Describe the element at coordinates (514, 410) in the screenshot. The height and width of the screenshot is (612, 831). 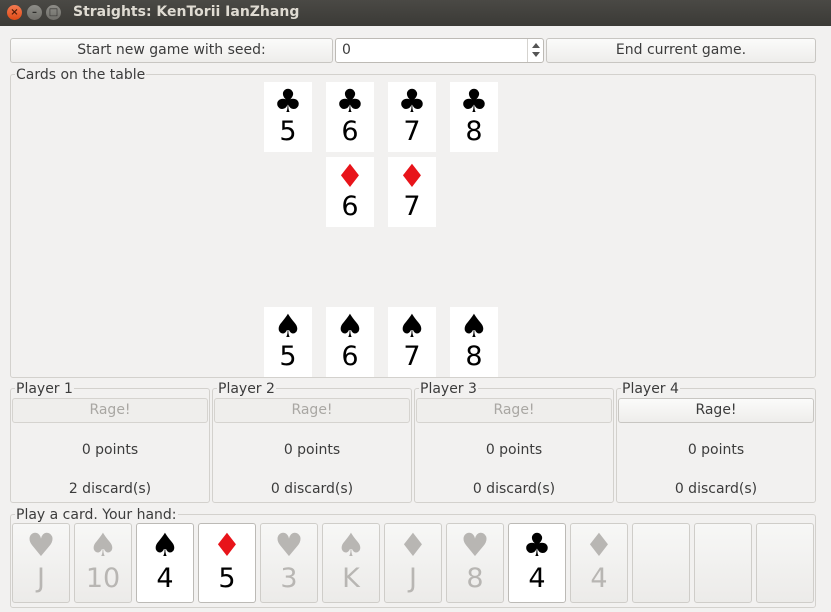
I see `rage-button-player-3: Rage!` at that location.